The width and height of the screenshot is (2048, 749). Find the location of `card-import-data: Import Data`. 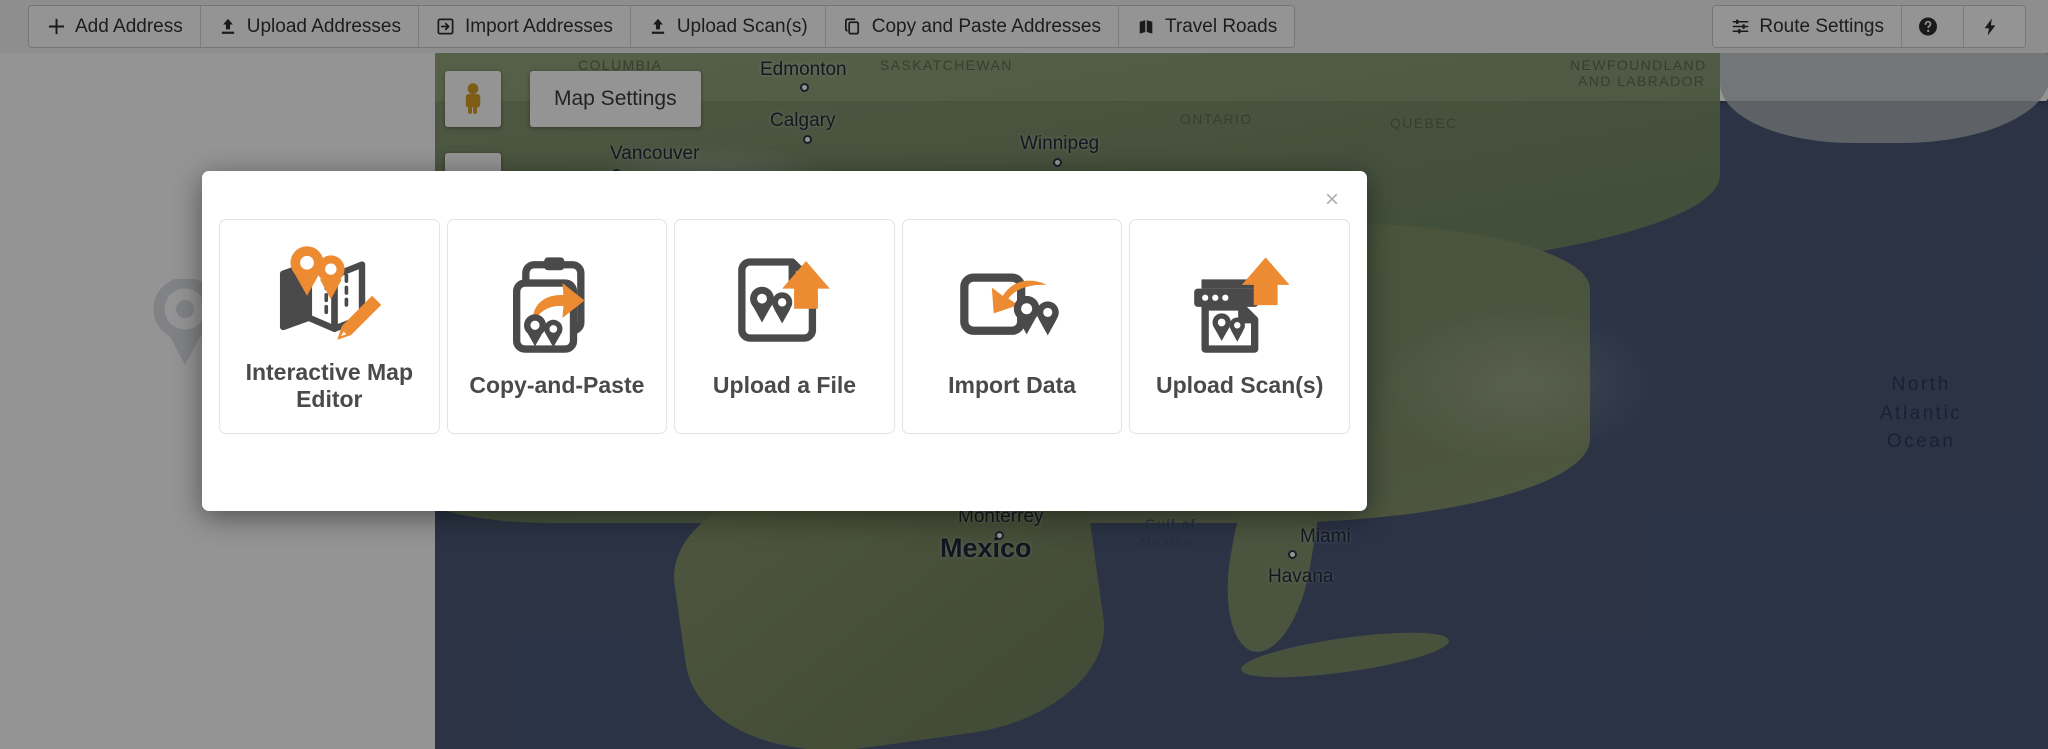

card-import-data: Import Data is located at coordinates (1012, 326).